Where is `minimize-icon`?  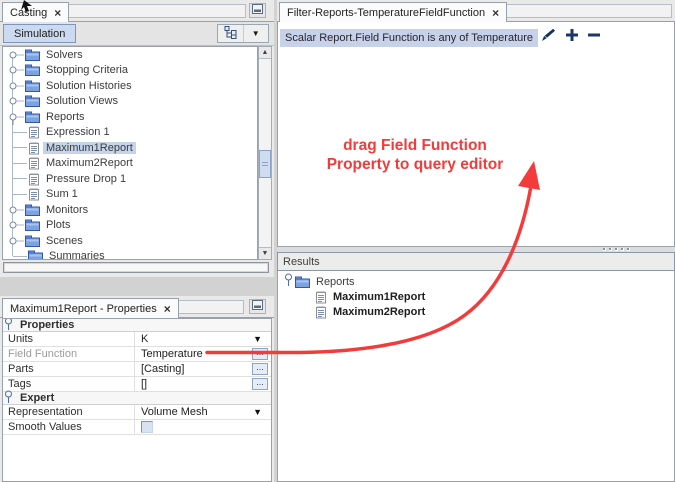
minimize-icon is located at coordinates (257, 306).